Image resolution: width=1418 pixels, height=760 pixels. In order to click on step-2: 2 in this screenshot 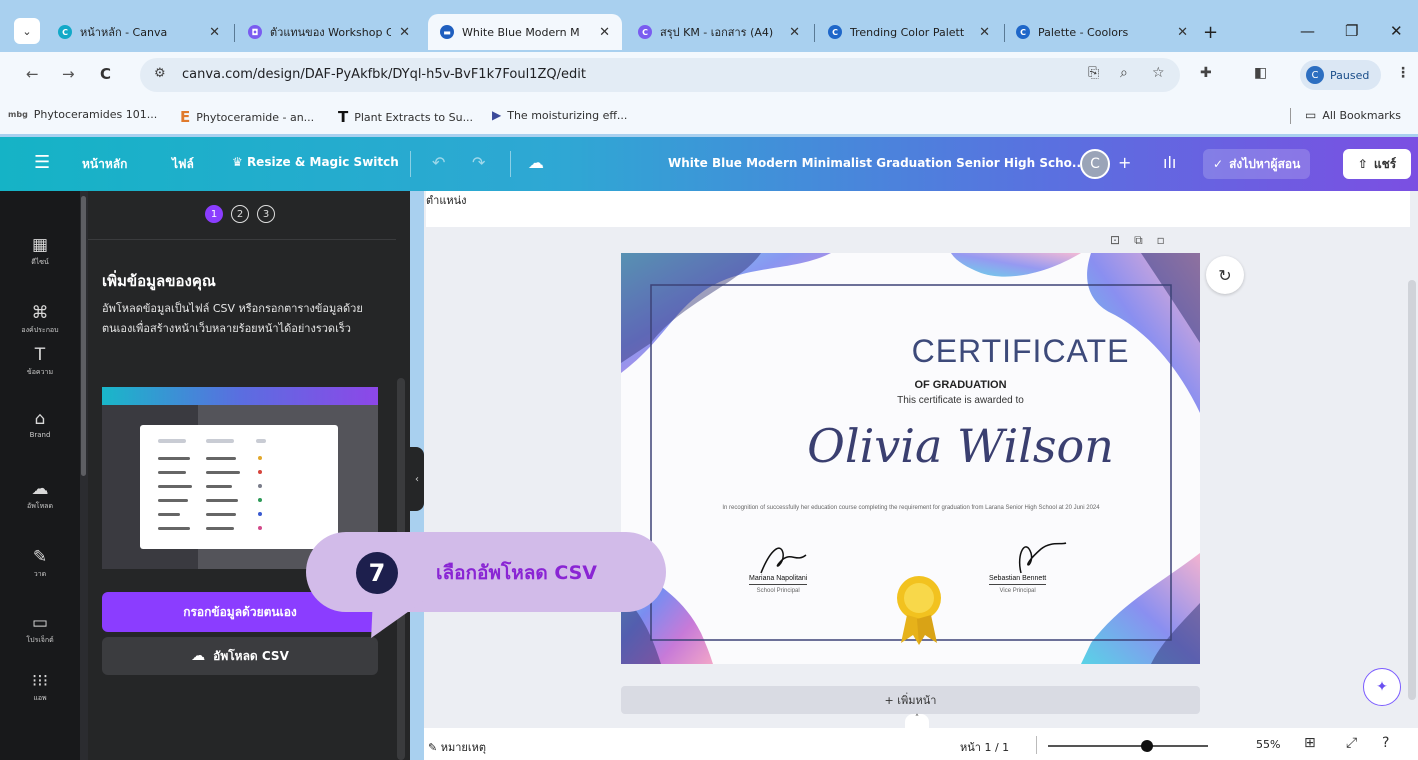, I will do `click(240, 214)`.